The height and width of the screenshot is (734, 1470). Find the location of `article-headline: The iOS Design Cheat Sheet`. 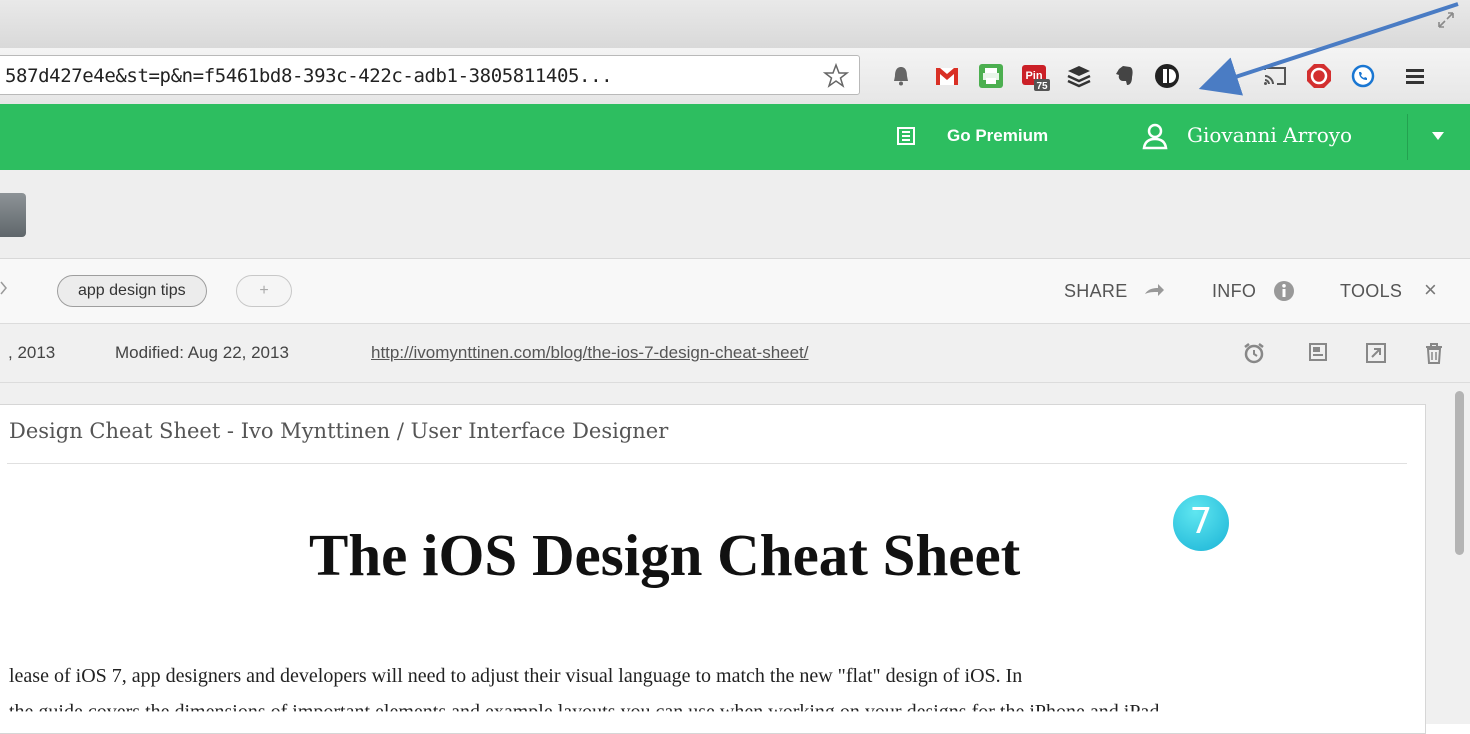

article-headline: The iOS Design Cheat Sheet is located at coordinates (665, 555).